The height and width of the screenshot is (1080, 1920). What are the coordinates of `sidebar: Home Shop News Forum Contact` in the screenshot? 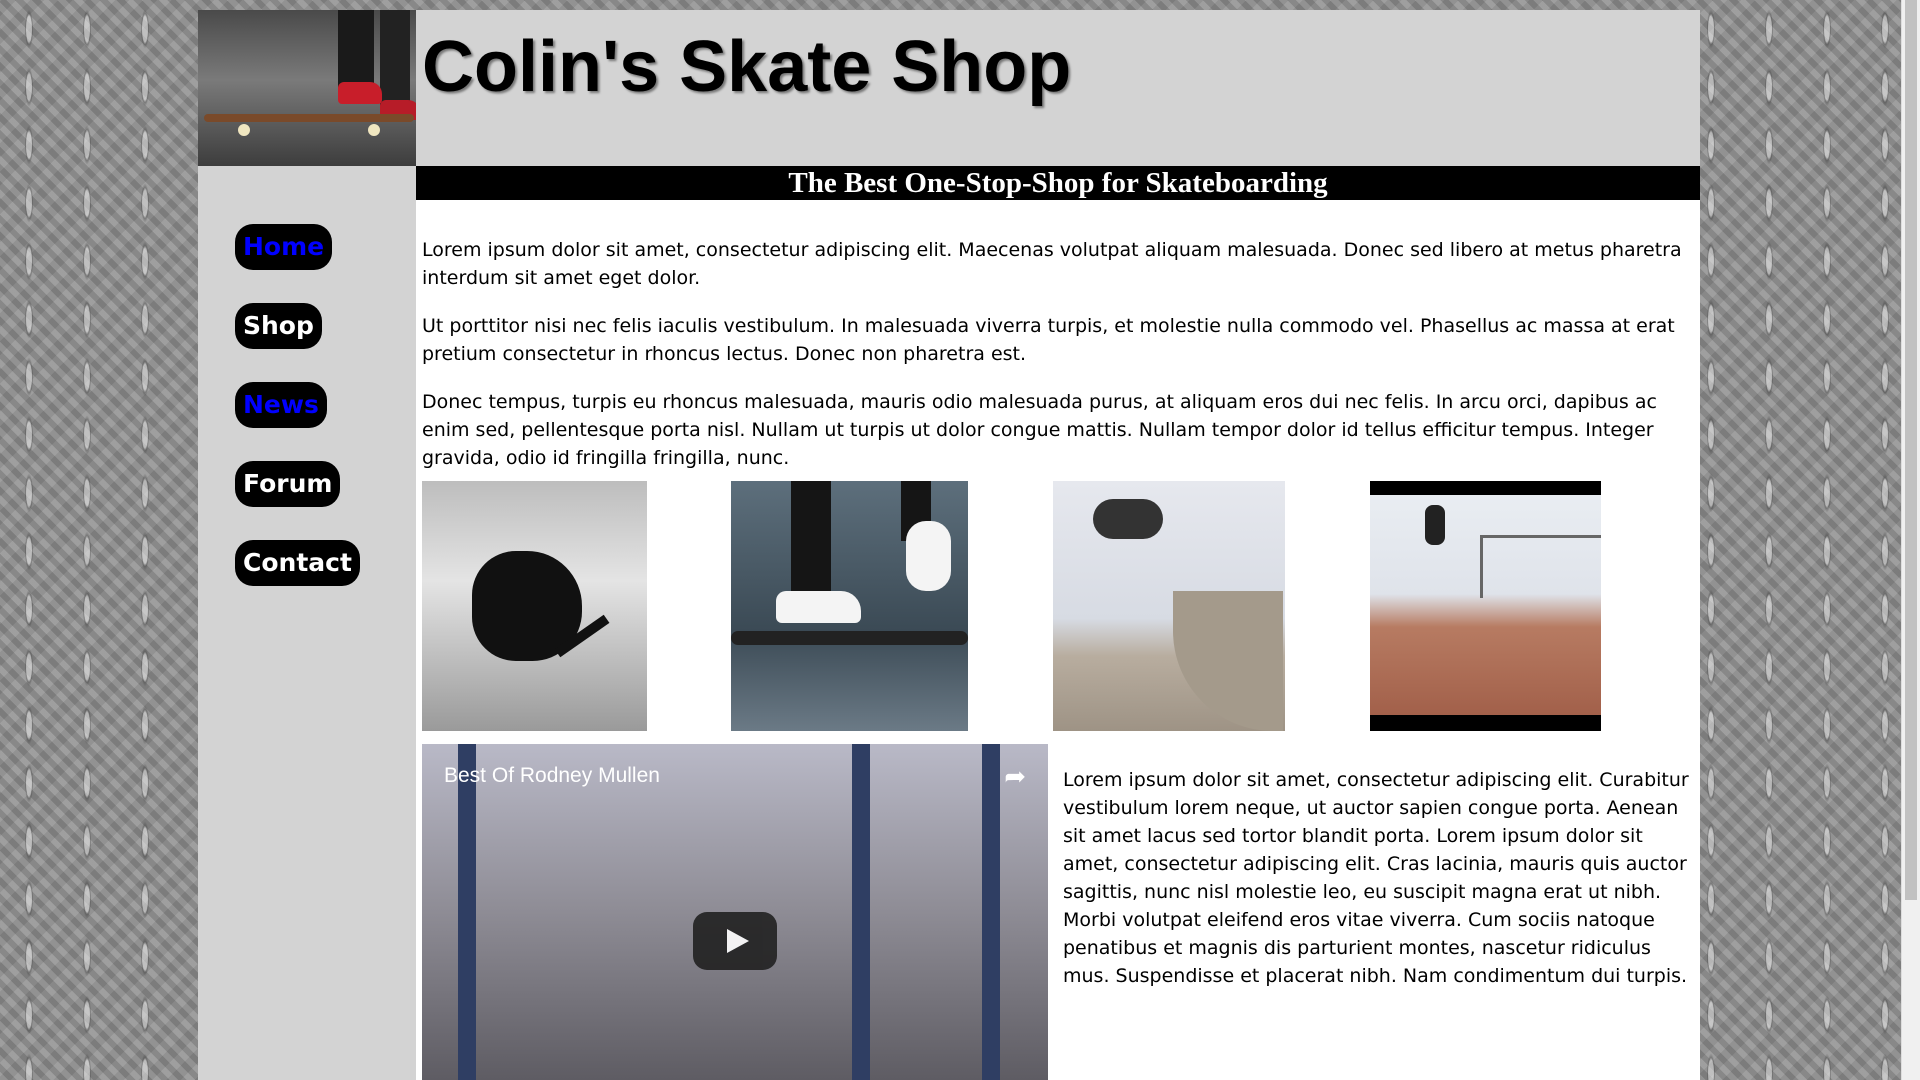 It's located at (307, 545).